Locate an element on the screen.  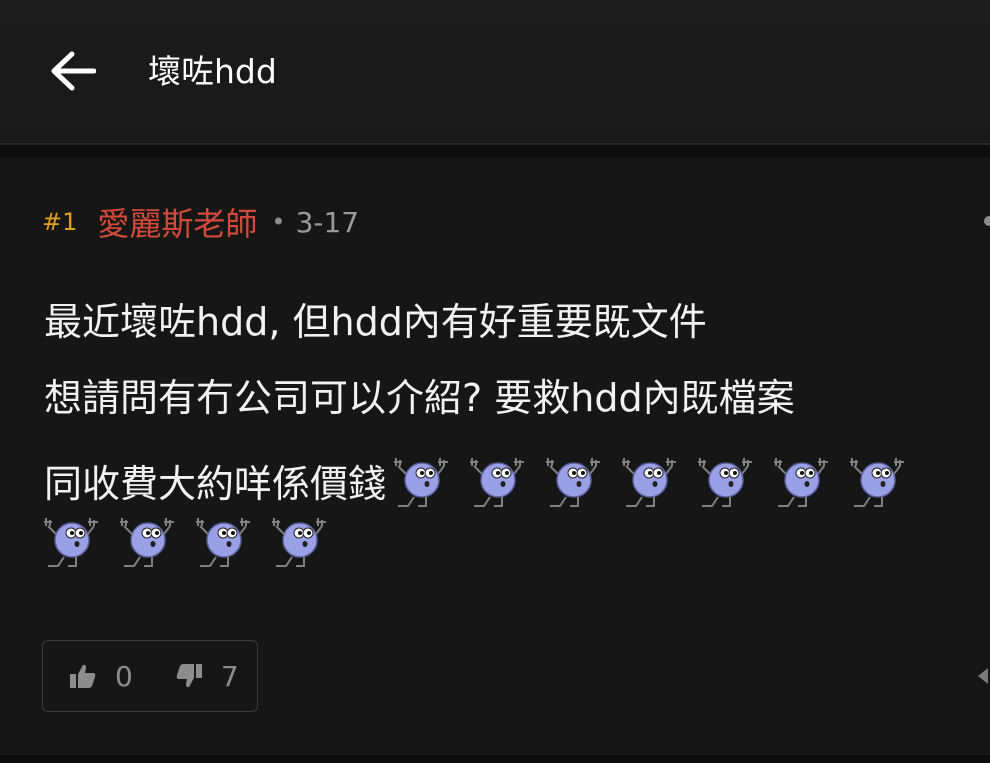
back-button is located at coordinates (73, 71).